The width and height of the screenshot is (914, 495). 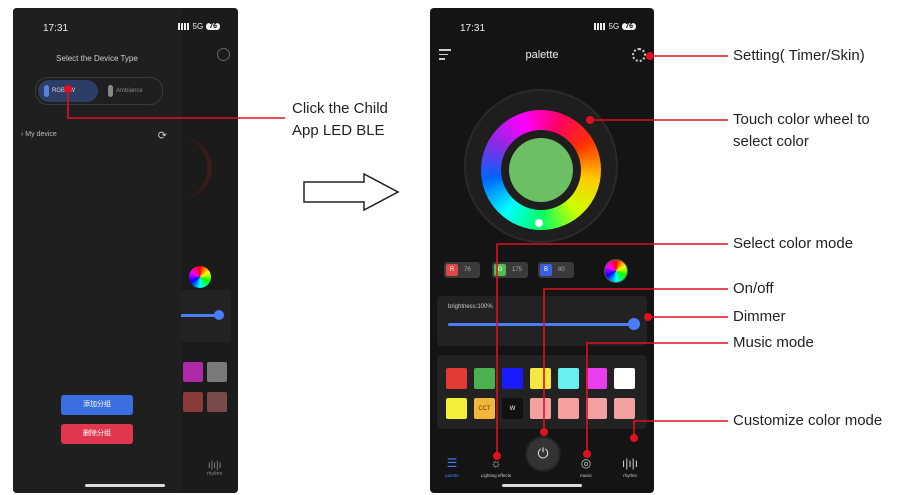 What do you see at coordinates (773, 342) in the screenshot?
I see `callout-music: Music mode` at bounding box center [773, 342].